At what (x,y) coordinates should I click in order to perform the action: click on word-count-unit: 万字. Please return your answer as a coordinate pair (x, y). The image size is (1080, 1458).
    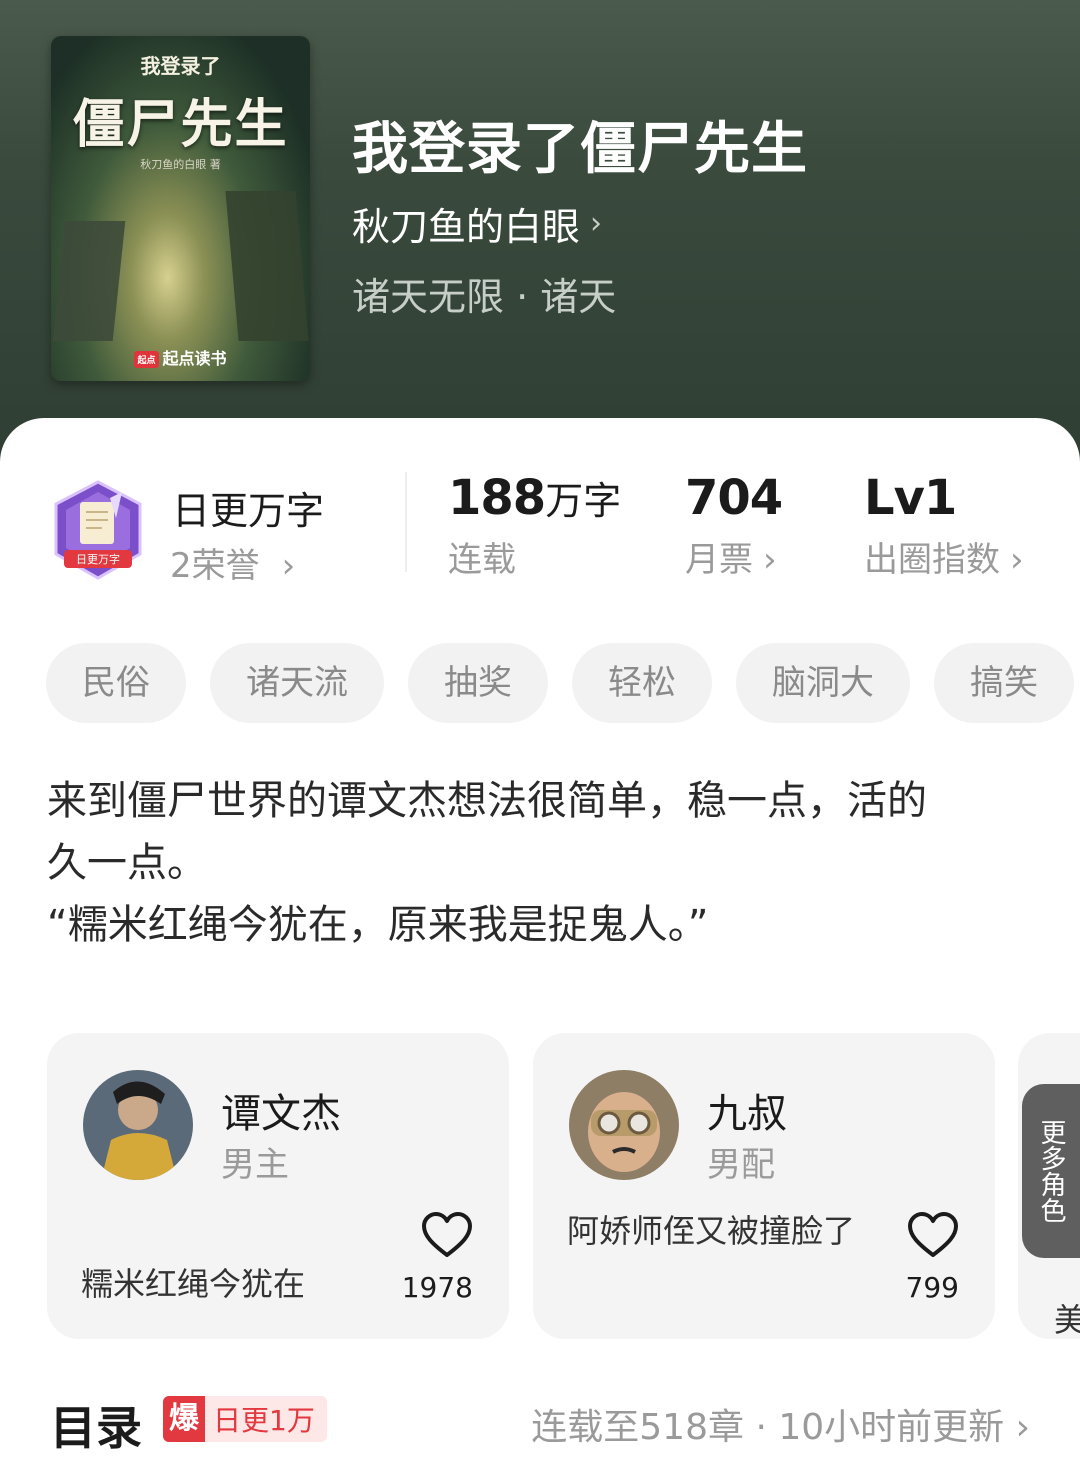
    Looking at the image, I should click on (583, 501).